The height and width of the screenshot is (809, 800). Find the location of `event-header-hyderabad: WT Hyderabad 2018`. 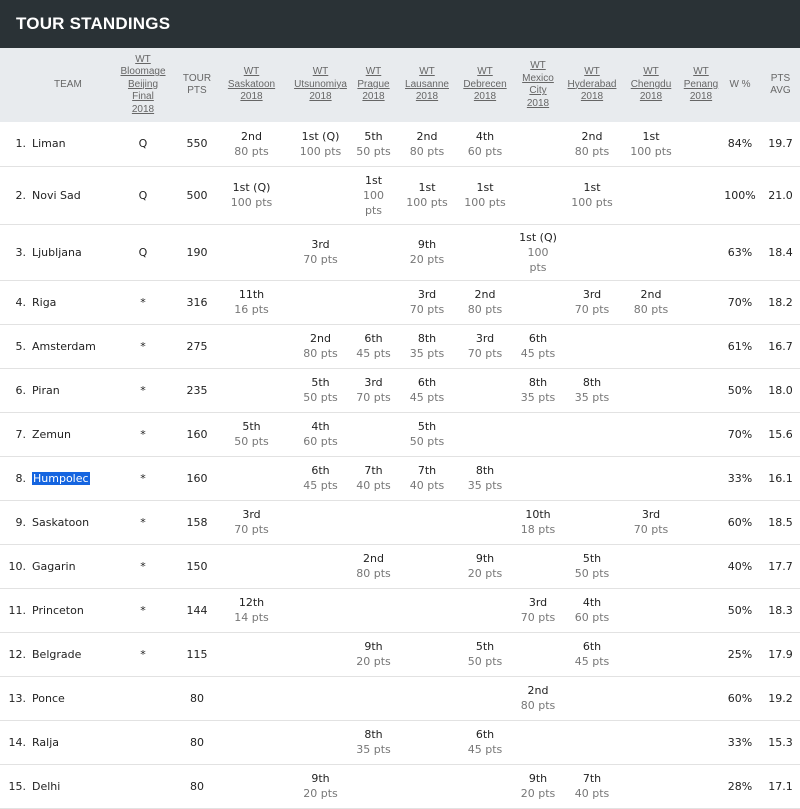

event-header-hyderabad: WT Hyderabad 2018 is located at coordinates (592, 85).